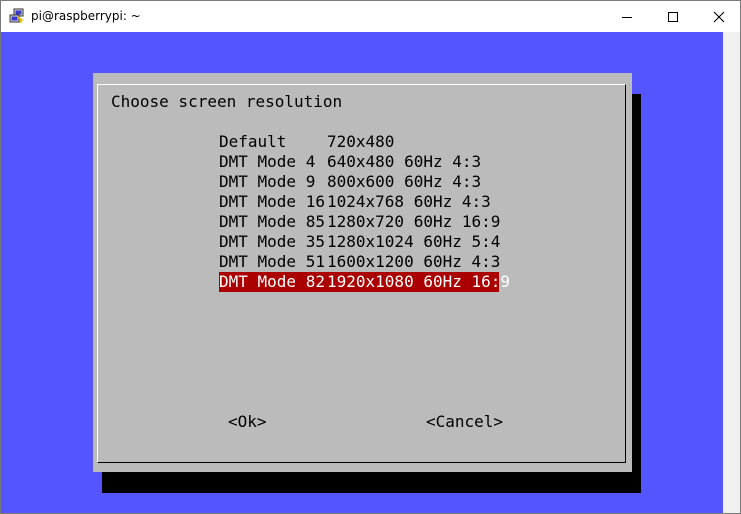 The height and width of the screenshot is (514, 741). Describe the element at coordinates (253, 141) in the screenshot. I see `menu-item-mode: Default` at that location.